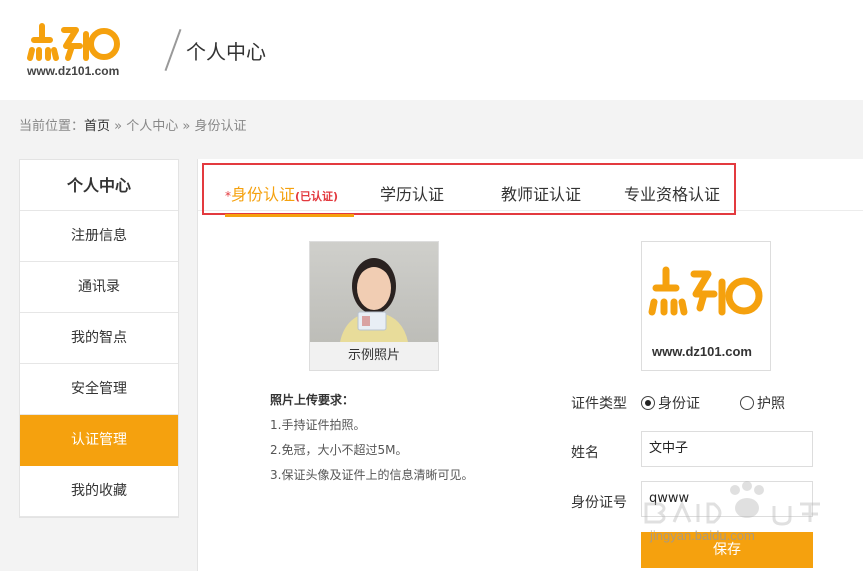 This screenshot has height=571, width=863. I want to click on sidebar: 个人中心 注册信息 通讯录 我的智点 安全管理 认证管理 我的收藏, so click(99, 338).